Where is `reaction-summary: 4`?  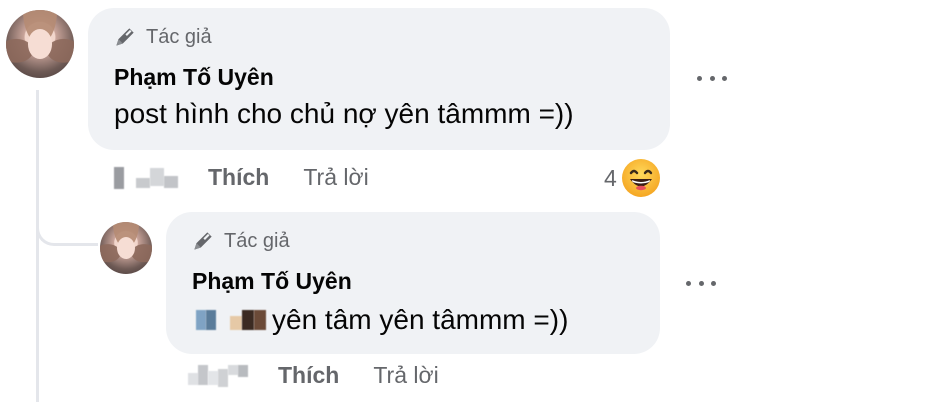 reaction-summary: 4 is located at coordinates (632, 178).